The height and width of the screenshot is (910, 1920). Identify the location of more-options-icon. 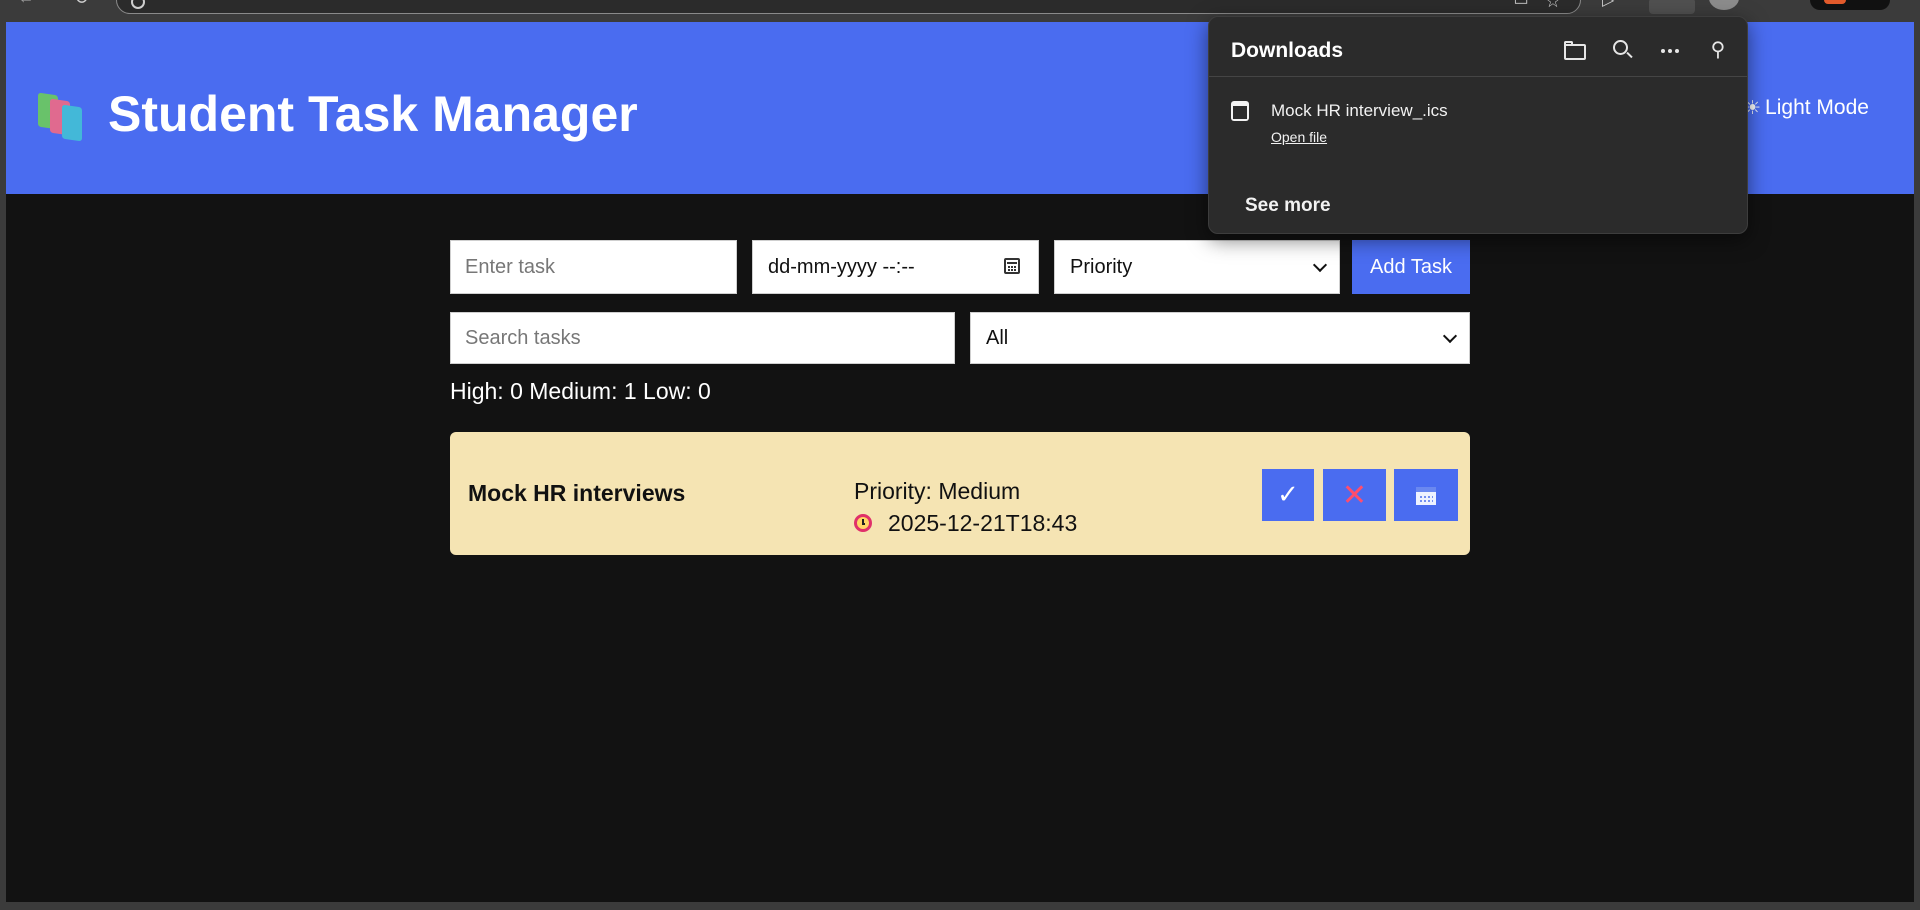
(1670, 50).